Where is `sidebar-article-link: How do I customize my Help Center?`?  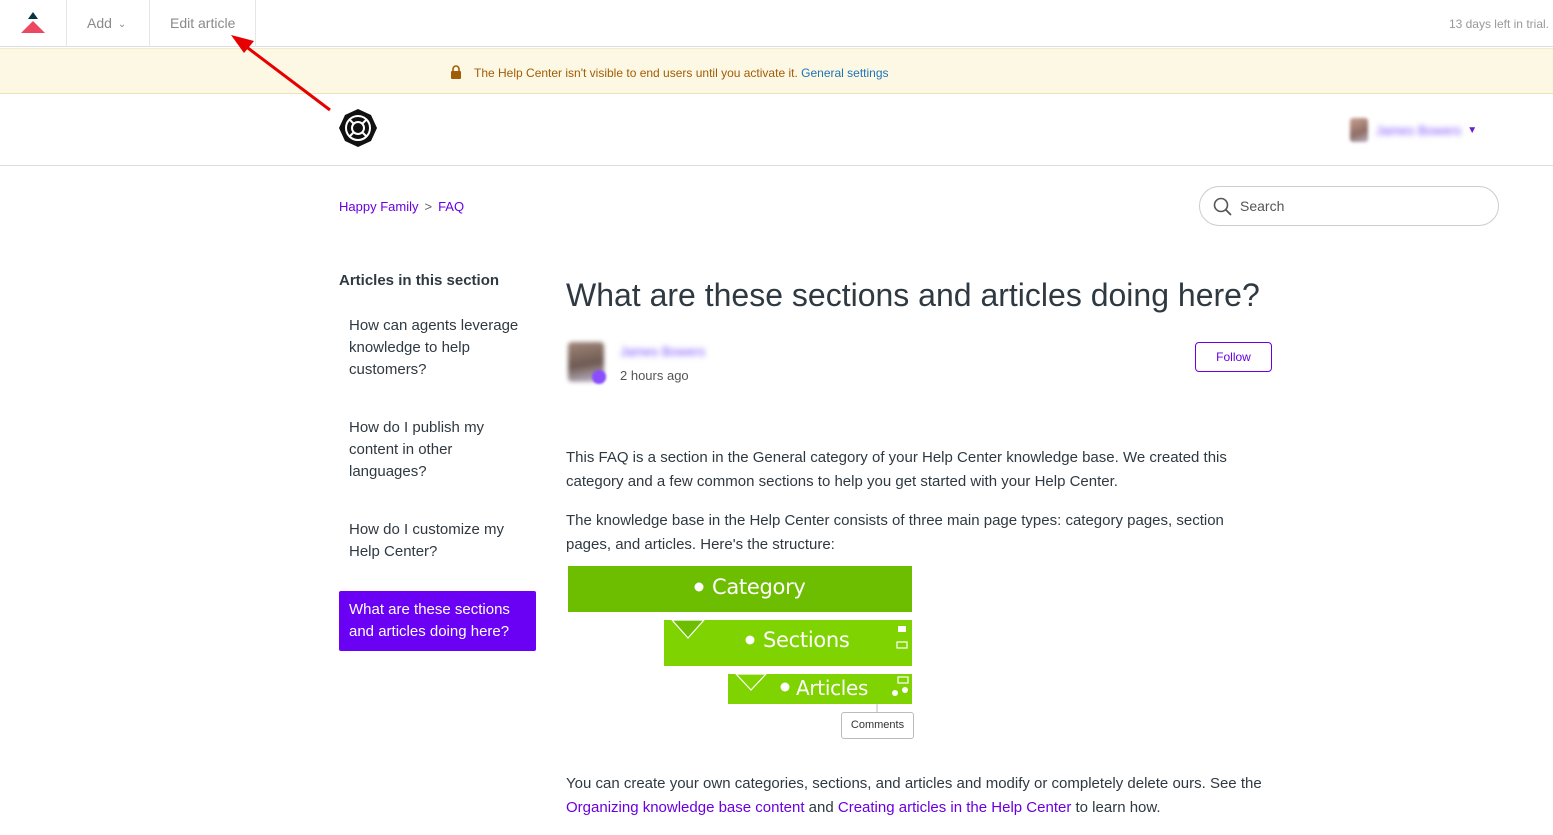 sidebar-article-link: How do I customize my Help Center? is located at coordinates (437, 541).